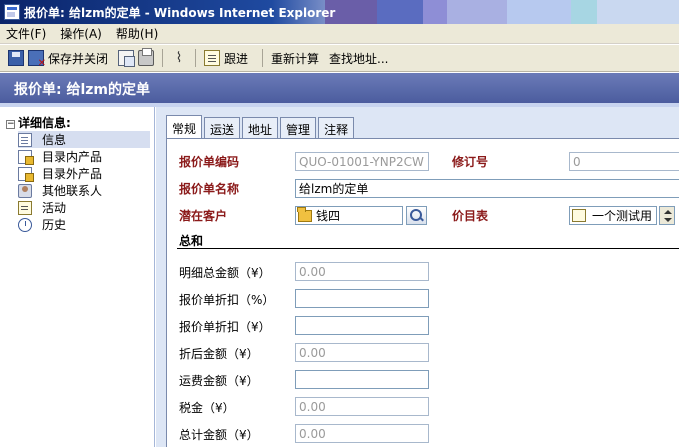 The width and height of the screenshot is (679, 447). Describe the element at coordinates (10, 124) in the screenshot. I see `collapse-icon: −` at that location.